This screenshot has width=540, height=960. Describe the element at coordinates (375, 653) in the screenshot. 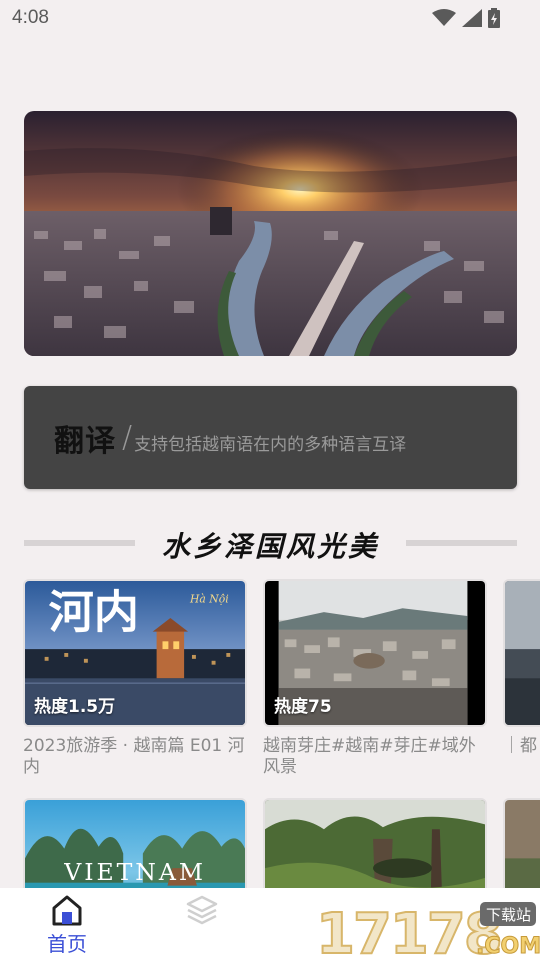

I see `video-thumbnail: 热度75` at that location.